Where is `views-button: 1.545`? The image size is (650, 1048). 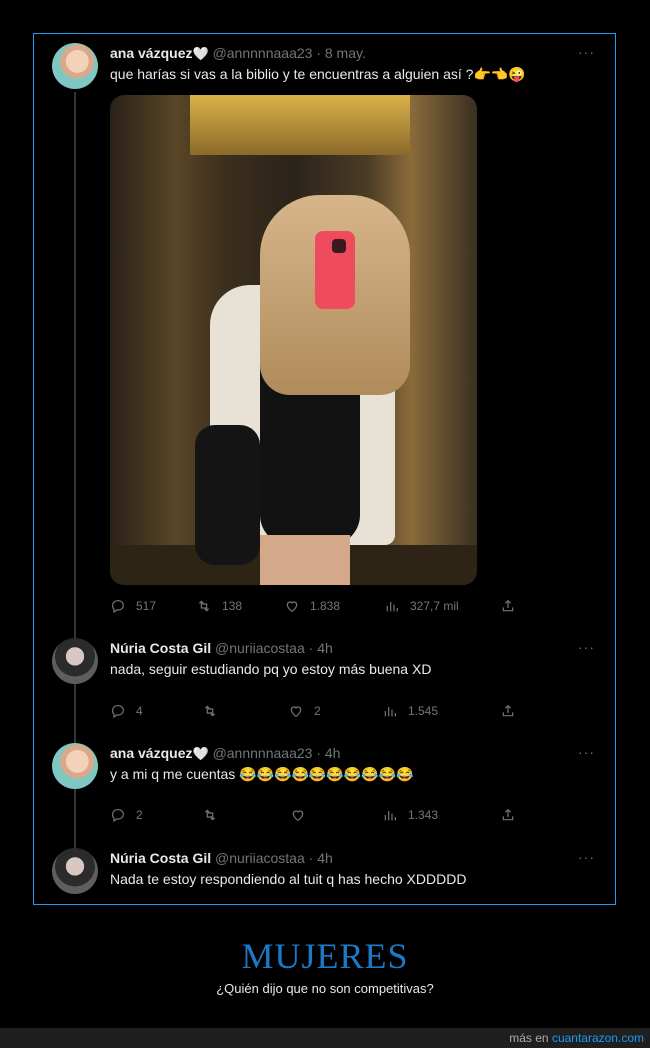 views-button: 1.545 is located at coordinates (410, 711).